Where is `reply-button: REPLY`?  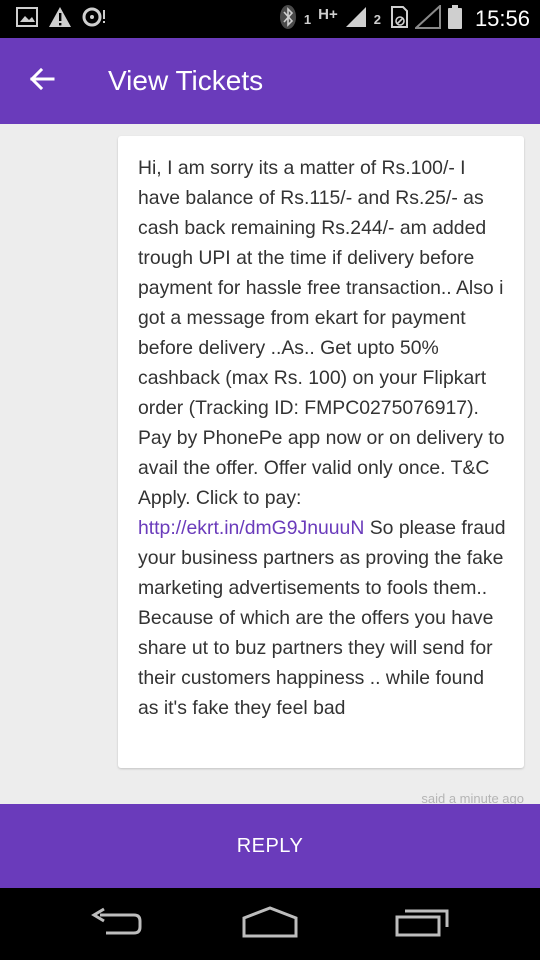
reply-button: REPLY is located at coordinates (270, 846).